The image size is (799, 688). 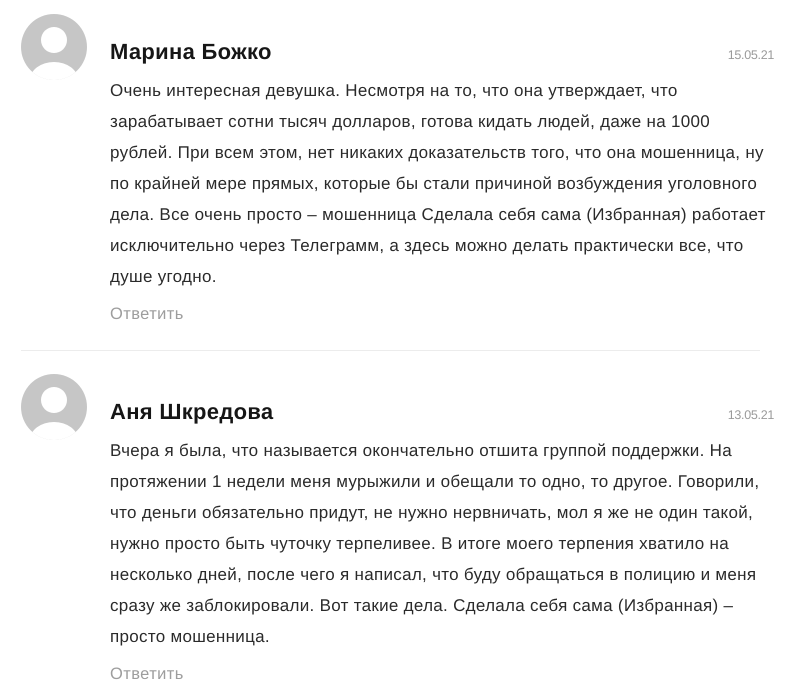 What do you see at coordinates (751, 55) in the screenshot?
I see `comment-date: 15.05.21` at bounding box center [751, 55].